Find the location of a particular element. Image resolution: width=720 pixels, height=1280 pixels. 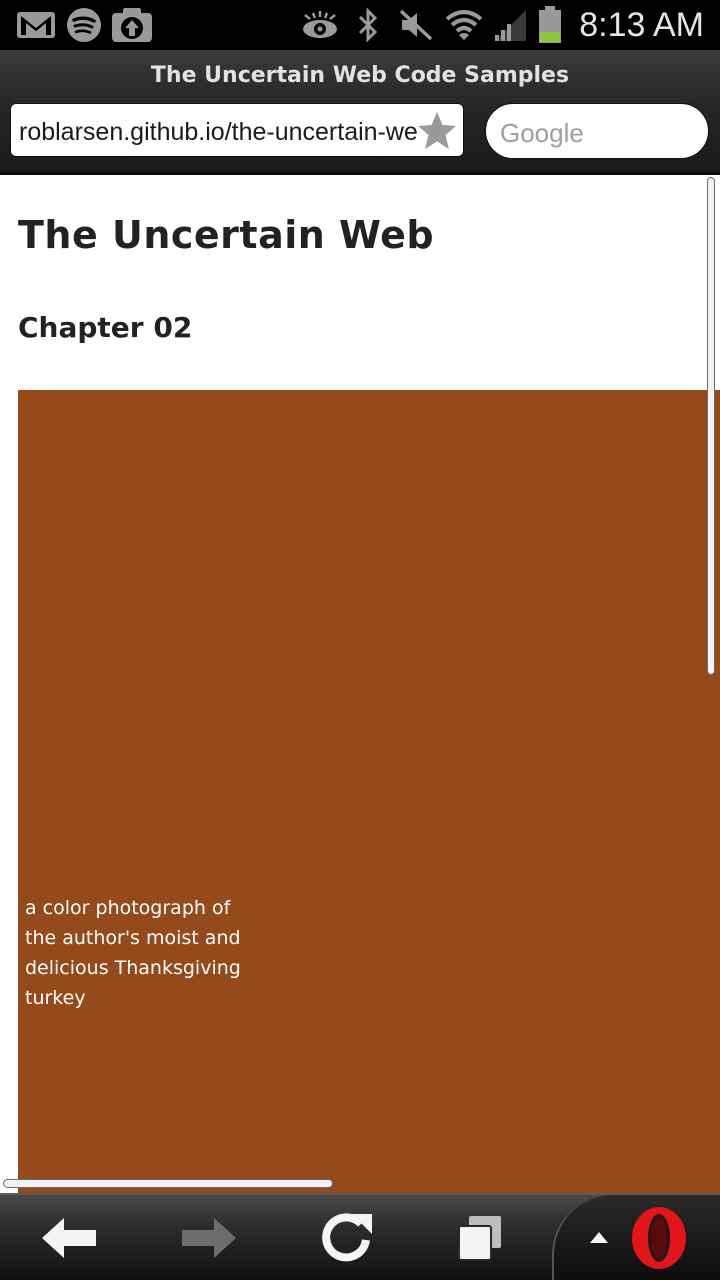

tabs-icon is located at coordinates (480, 1237).